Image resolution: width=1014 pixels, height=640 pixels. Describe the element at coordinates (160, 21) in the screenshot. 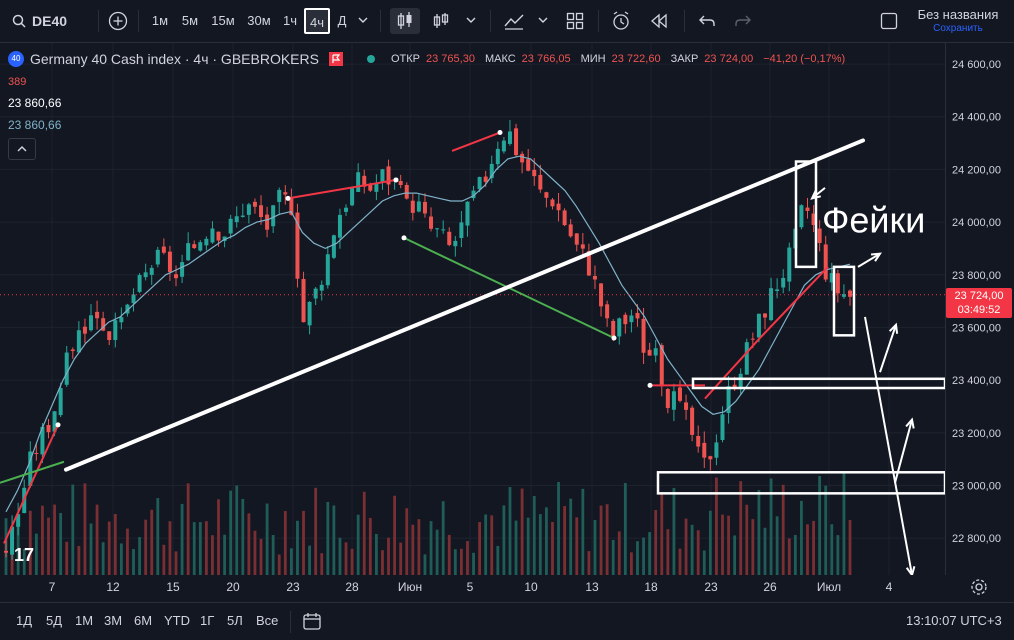

I see `timeframe-1m: 1м` at that location.